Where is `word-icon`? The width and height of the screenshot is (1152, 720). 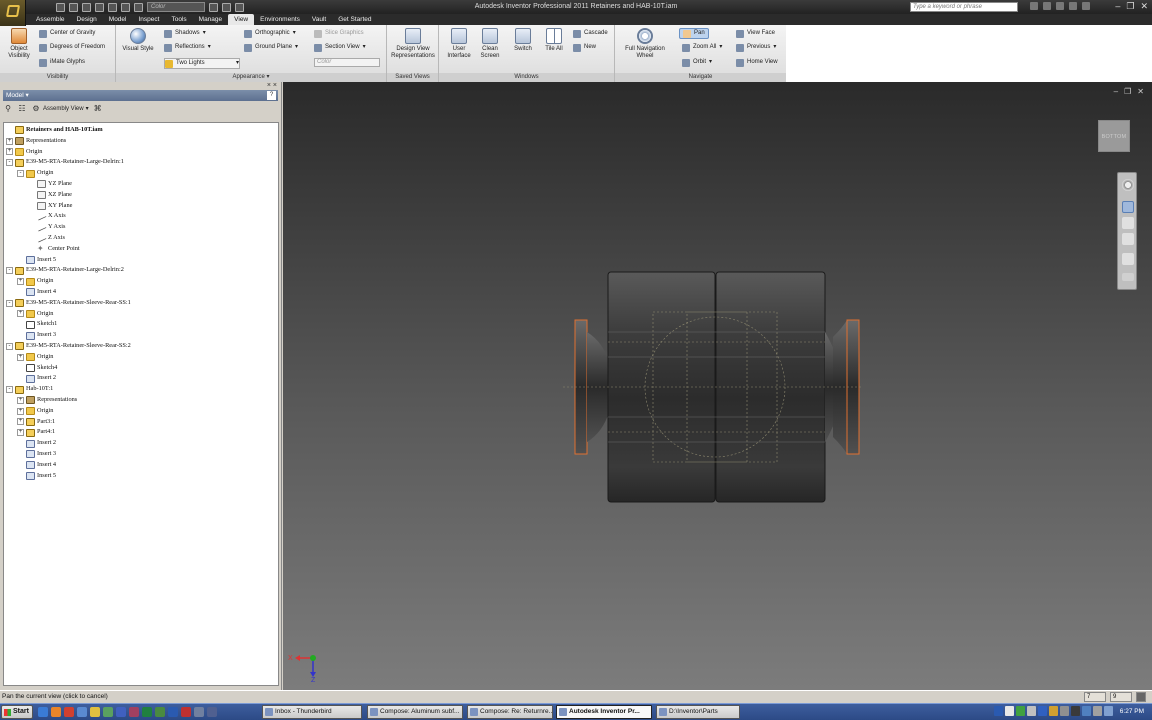 word-icon is located at coordinates (173, 712).